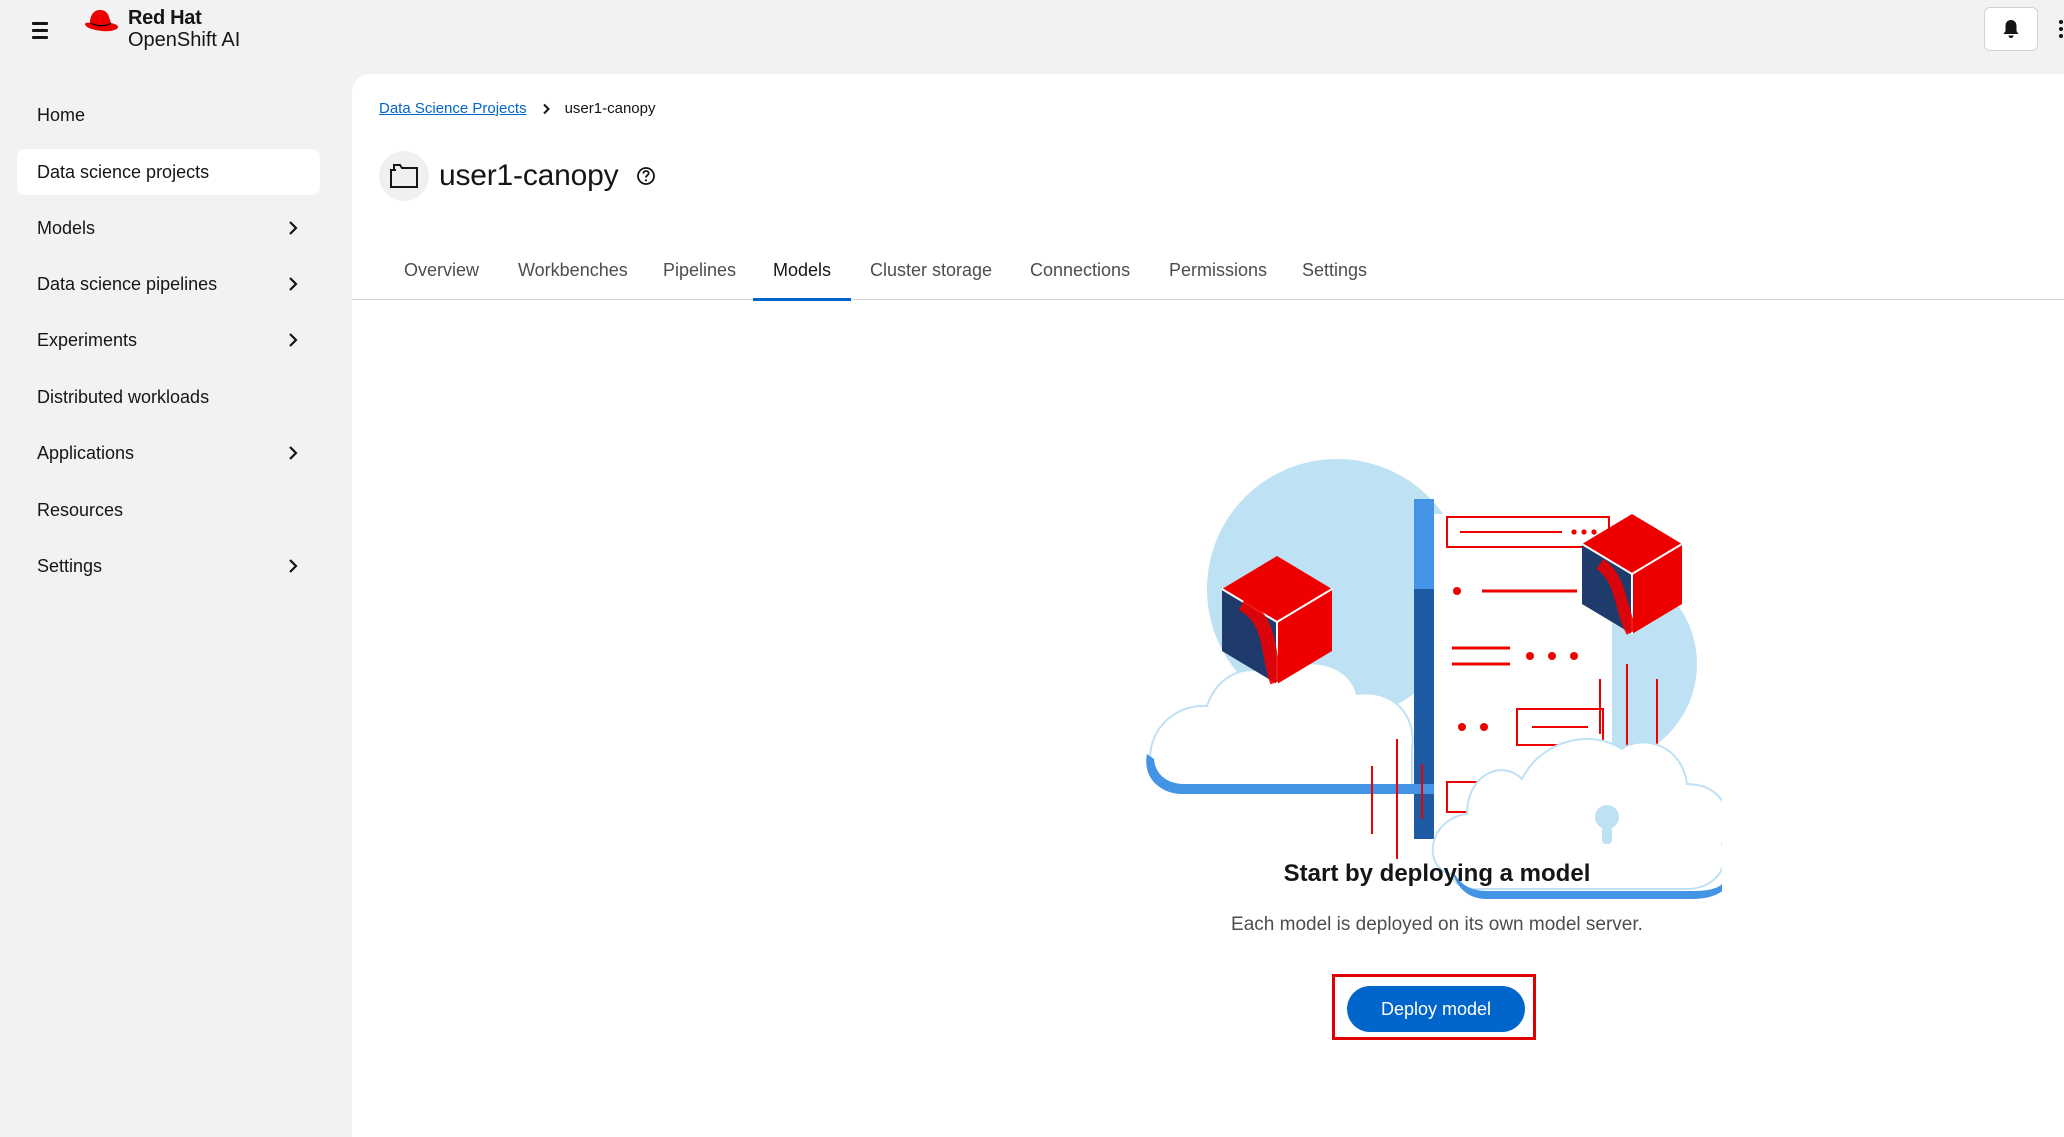  I want to click on sidebar-item-label: Distributed workloads, so click(123, 396).